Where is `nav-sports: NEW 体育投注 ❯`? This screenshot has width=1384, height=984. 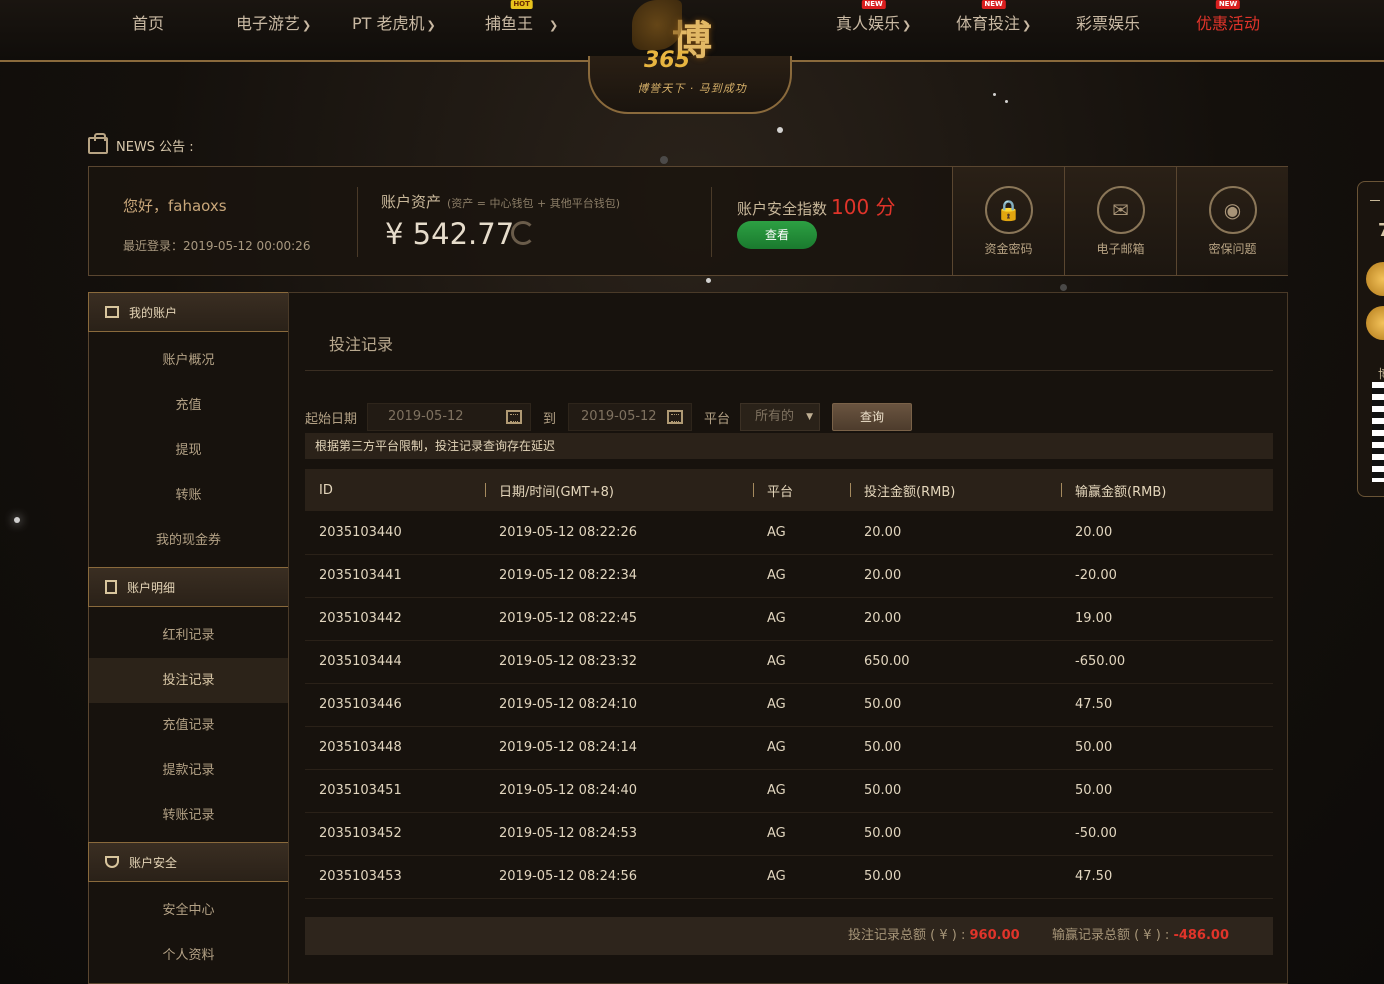
nav-sports: NEW 体育投注 ❯ is located at coordinates (993, 17).